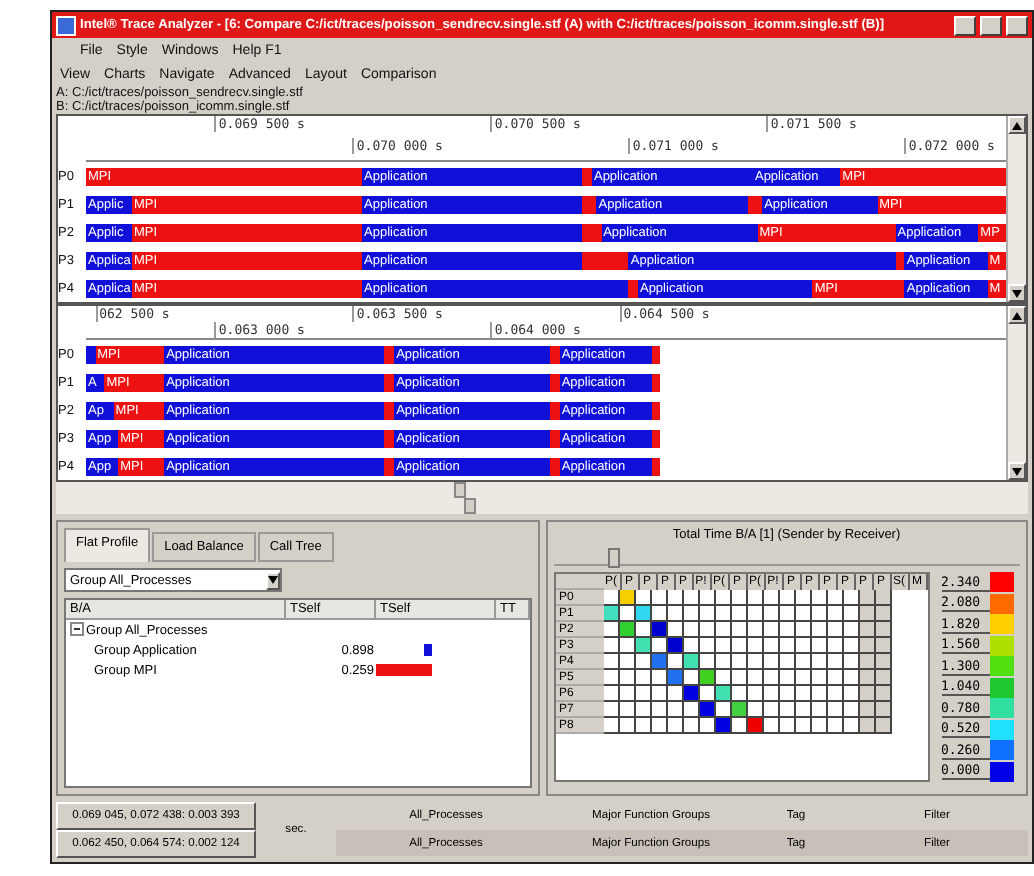  What do you see at coordinates (579, 582) in the screenshot?
I see `corner-header` at bounding box center [579, 582].